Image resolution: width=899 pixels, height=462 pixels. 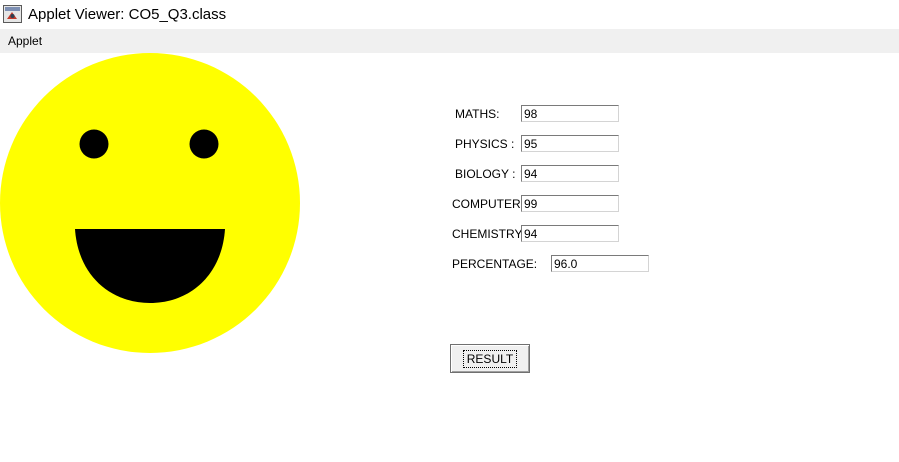 What do you see at coordinates (94, 144) in the screenshot?
I see `left-eye` at bounding box center [94, 144].